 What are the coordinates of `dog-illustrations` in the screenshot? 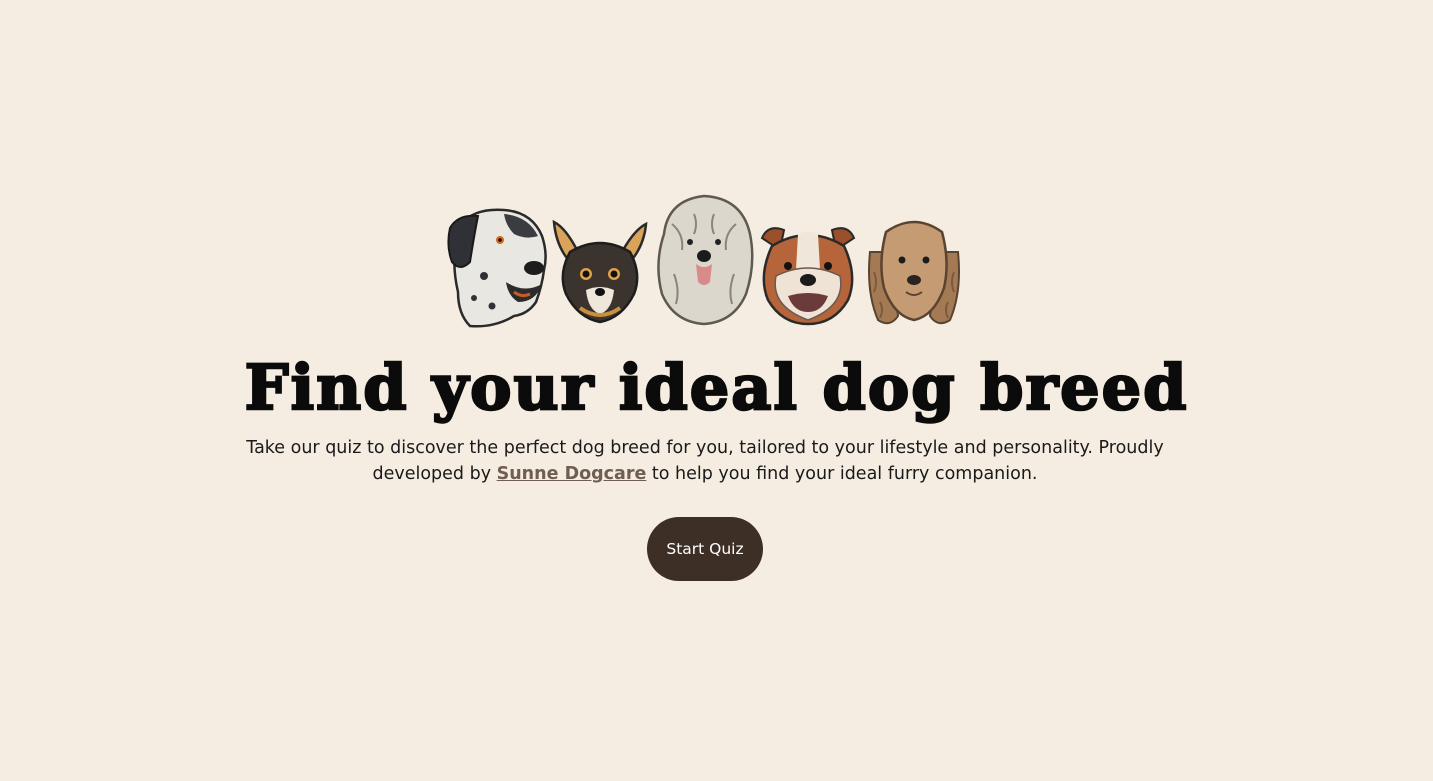 It's located at (706, 260).